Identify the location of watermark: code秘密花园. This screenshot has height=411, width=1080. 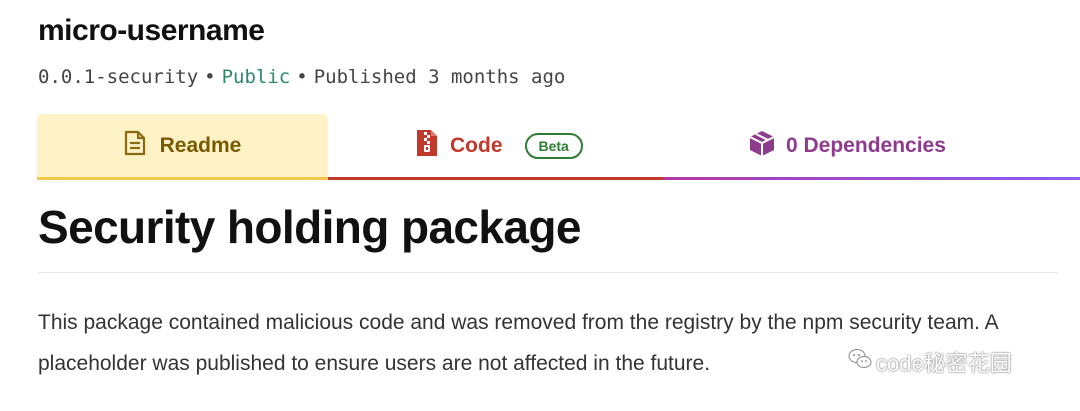
(930, 362).